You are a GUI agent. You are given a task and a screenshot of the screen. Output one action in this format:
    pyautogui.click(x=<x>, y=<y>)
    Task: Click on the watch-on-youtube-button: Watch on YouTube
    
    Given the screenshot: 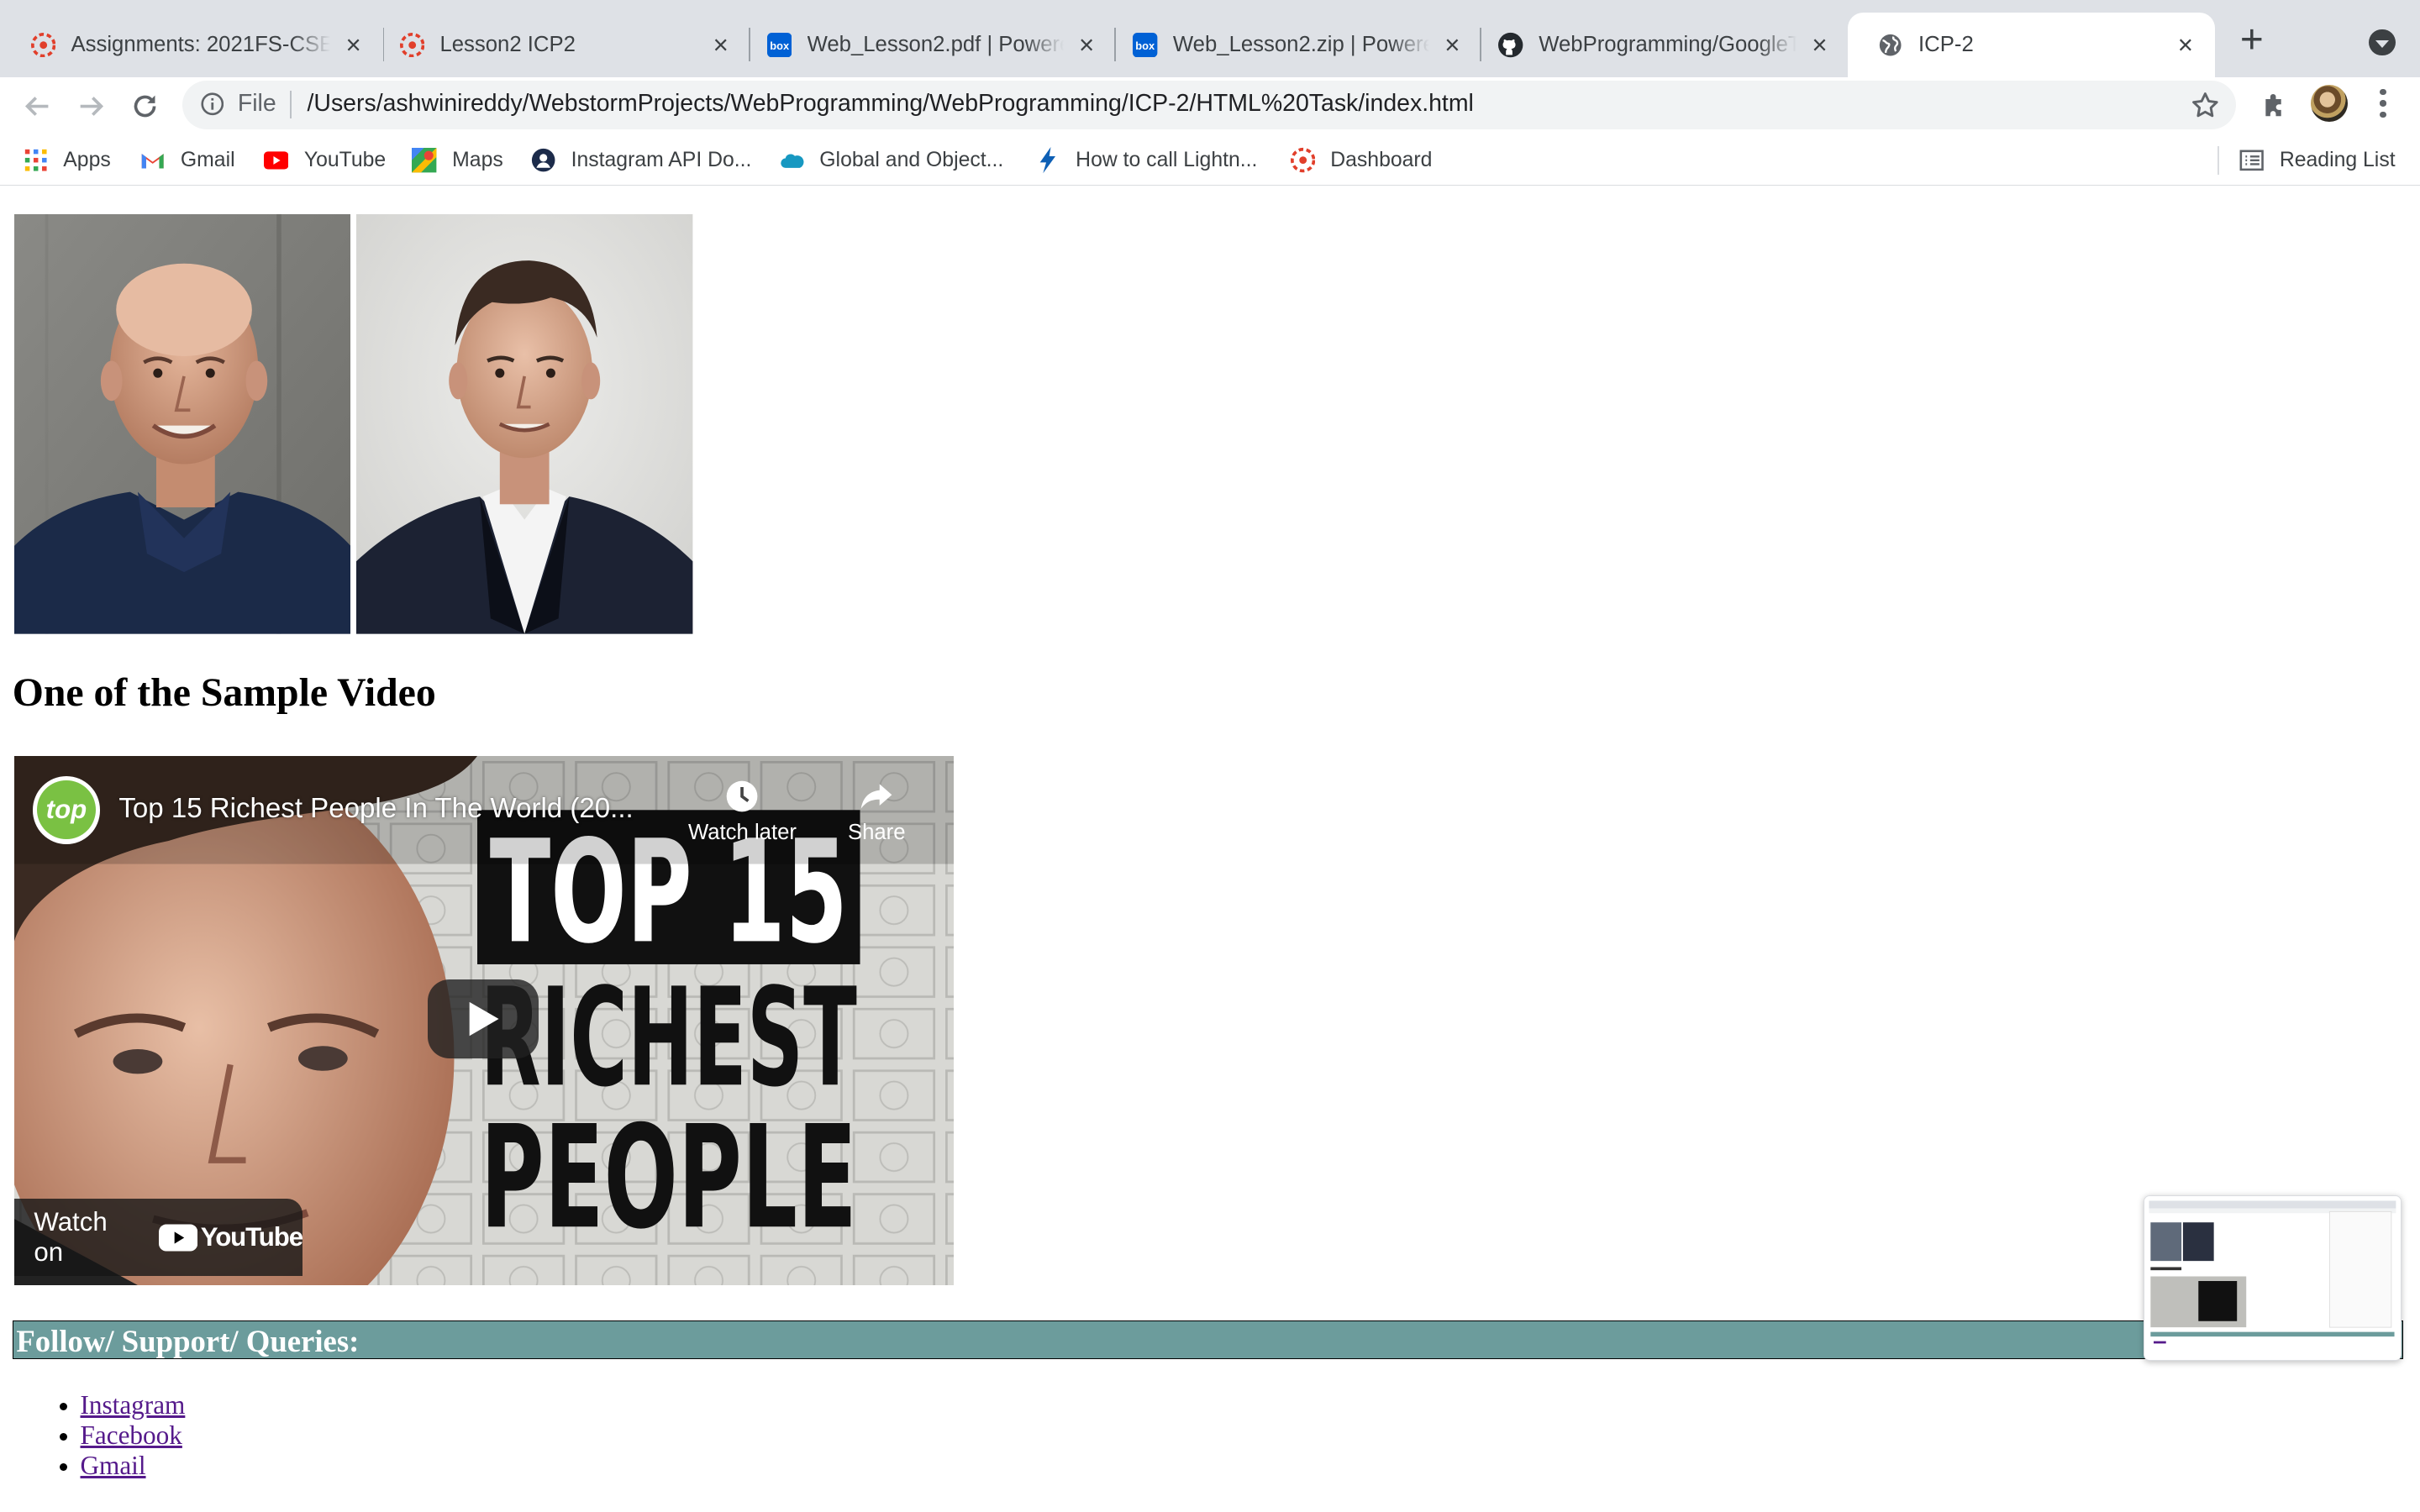 What is the action you would take?
    pyautogui.click(x=158, y=1237)
    